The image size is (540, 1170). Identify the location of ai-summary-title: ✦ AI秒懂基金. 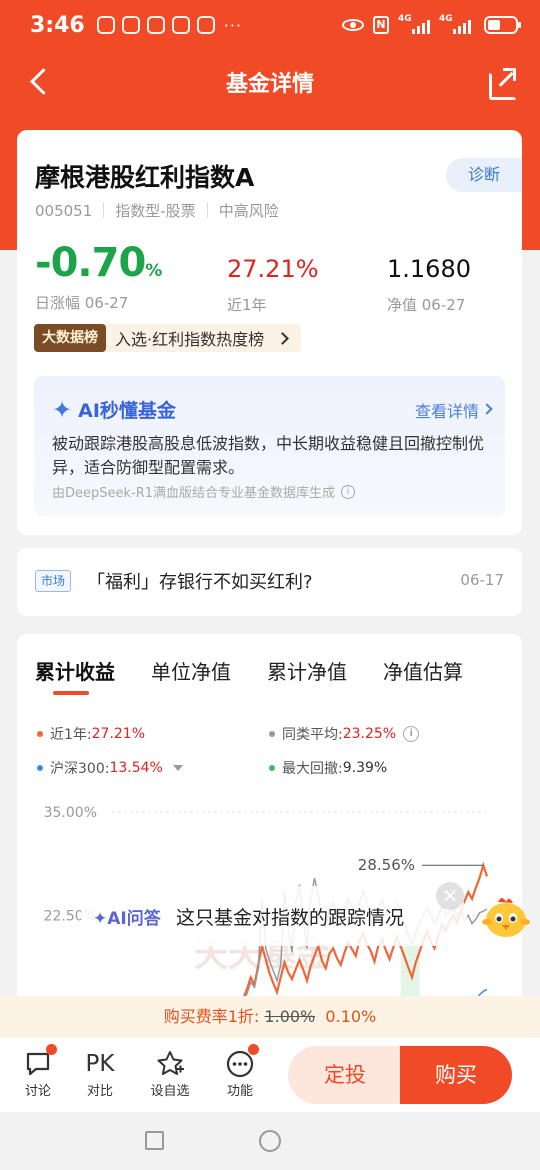
(114, 409).